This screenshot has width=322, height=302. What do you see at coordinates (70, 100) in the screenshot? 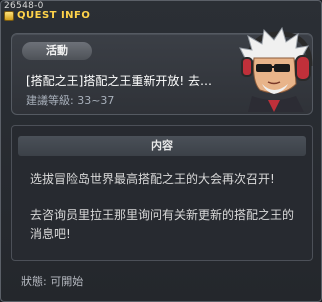
I see `level-requirement: 建議等級: 33~37` at bounding box center [70, 100].